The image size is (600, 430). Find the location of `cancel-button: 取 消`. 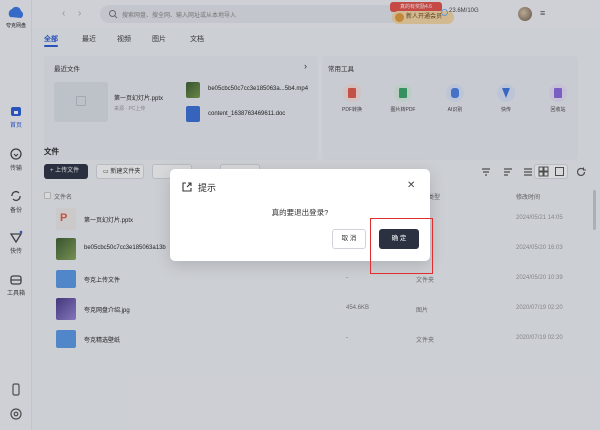

cancel-button: 取 消 is located at coordinates (349, 239).